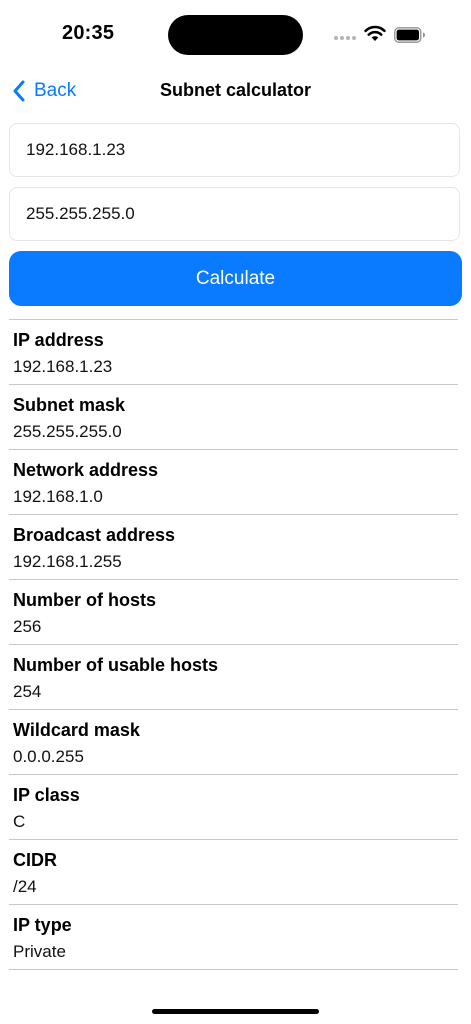 The width and height of the screenshot is (471, 1024). I want to click on result-label: Wildcard mask, so click(76, 730).